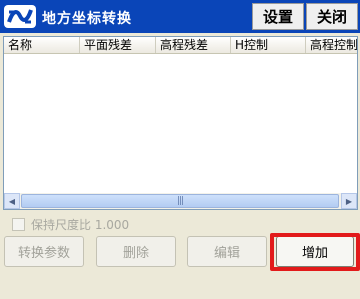 This screenshot has width=360, height=299. I want to click on scroll-left-arrow-icon: ◀, so click(12, 201).